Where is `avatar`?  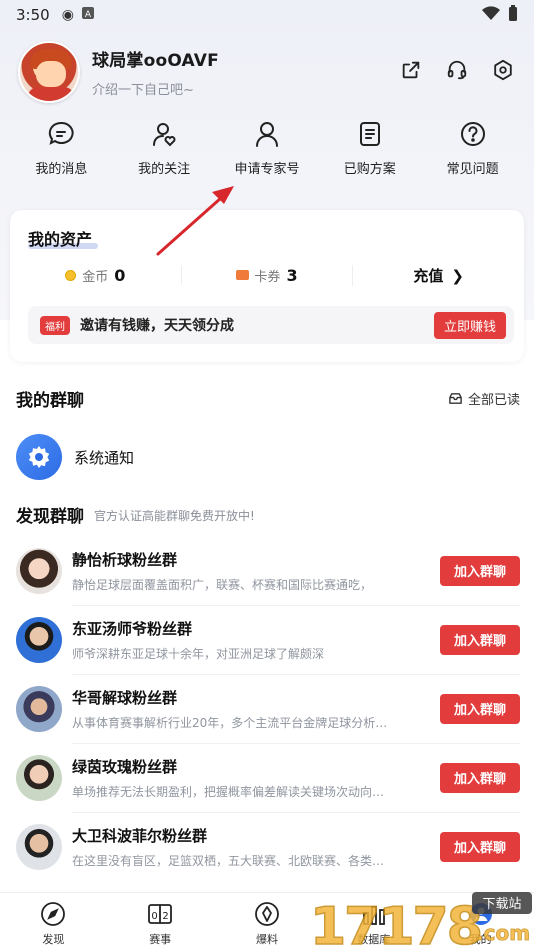
avatar is located at coordinates (49, 72).